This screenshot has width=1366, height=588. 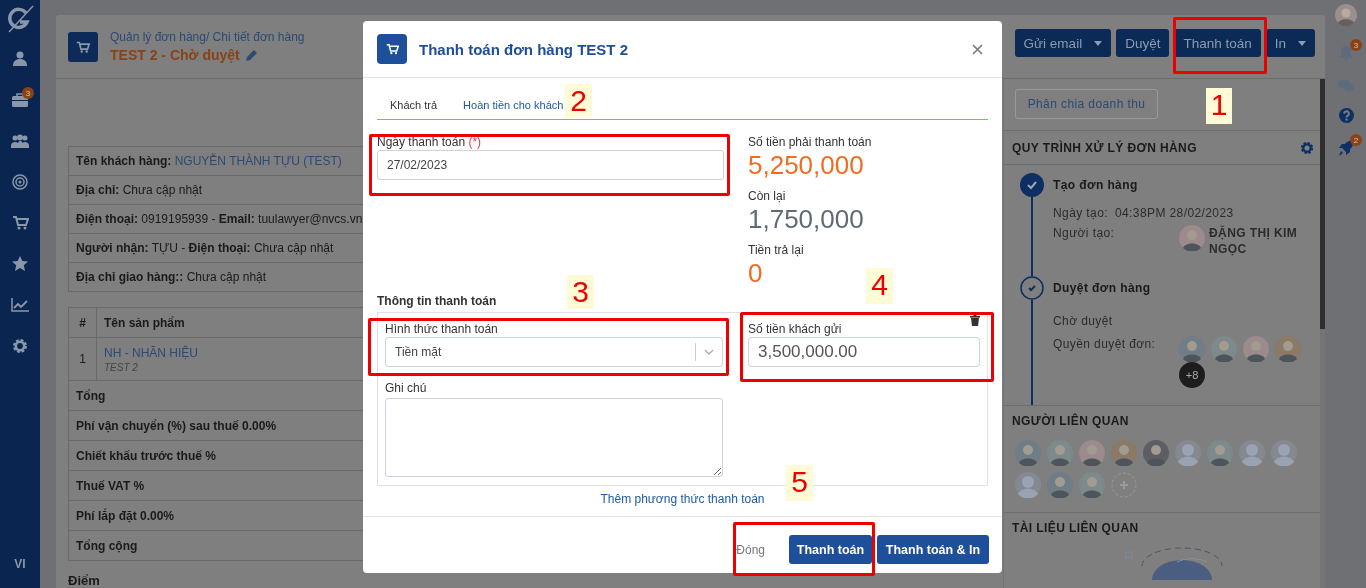 I want to click on summary-label: Chiết khấu trước thuế %, so click(x=146, y=455).